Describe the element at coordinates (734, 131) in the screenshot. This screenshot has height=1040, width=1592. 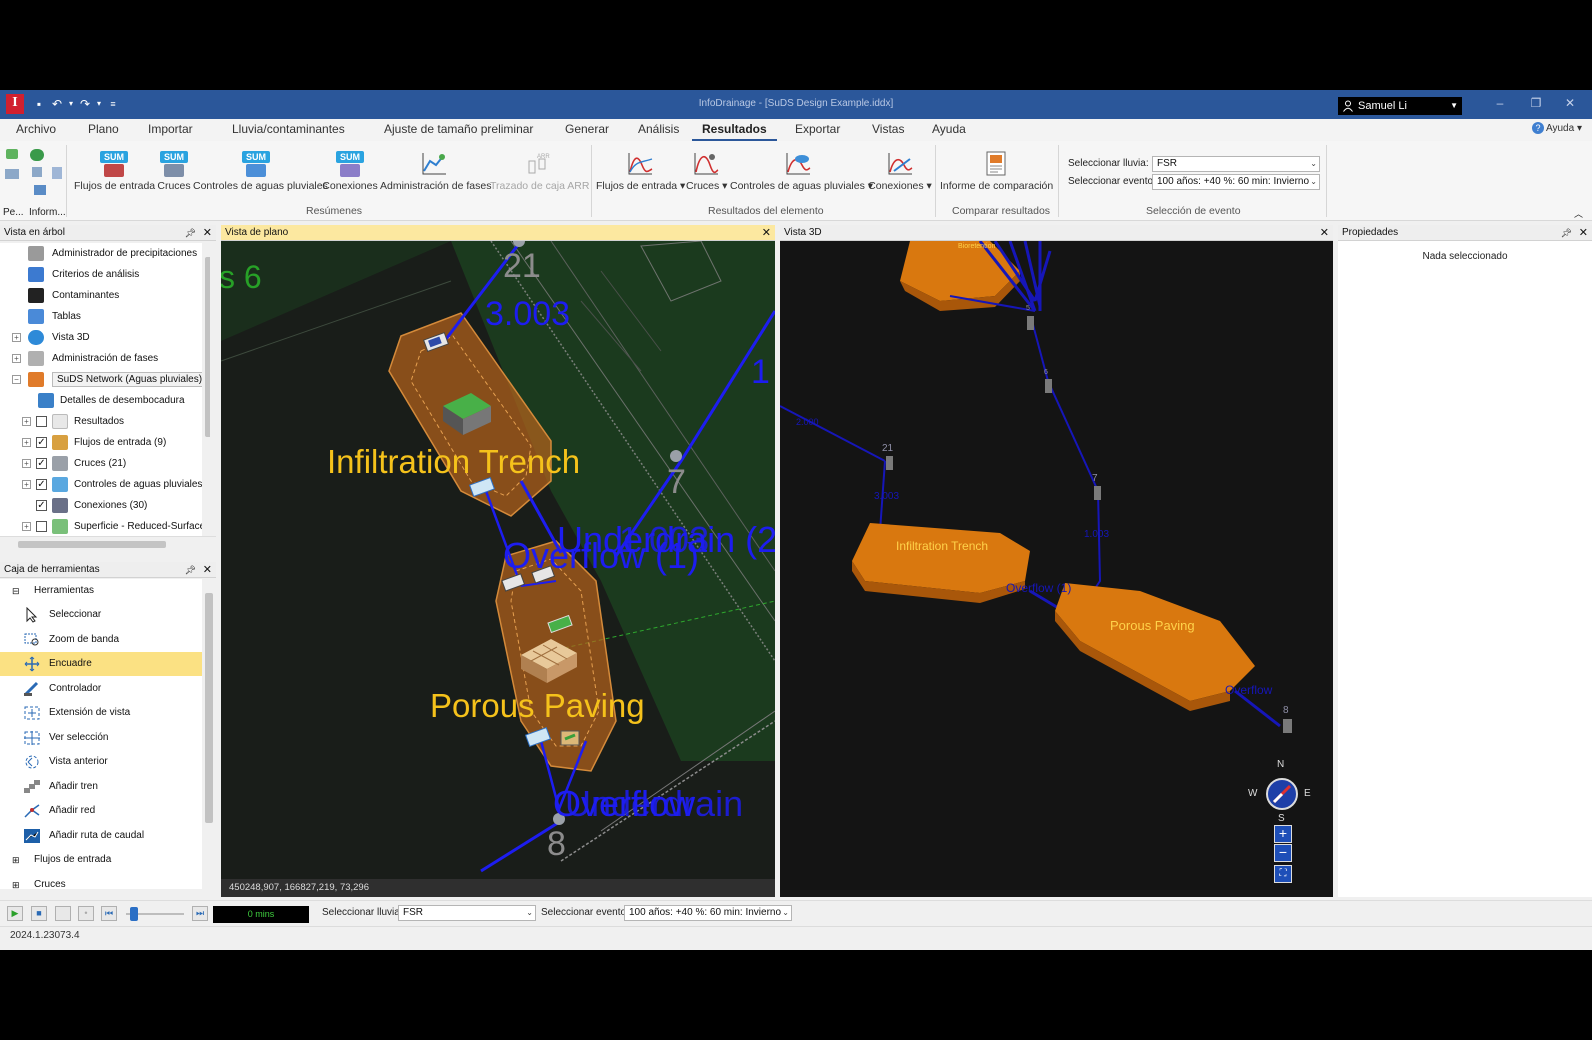
I see `tab-resultados: Resultados` at that location.